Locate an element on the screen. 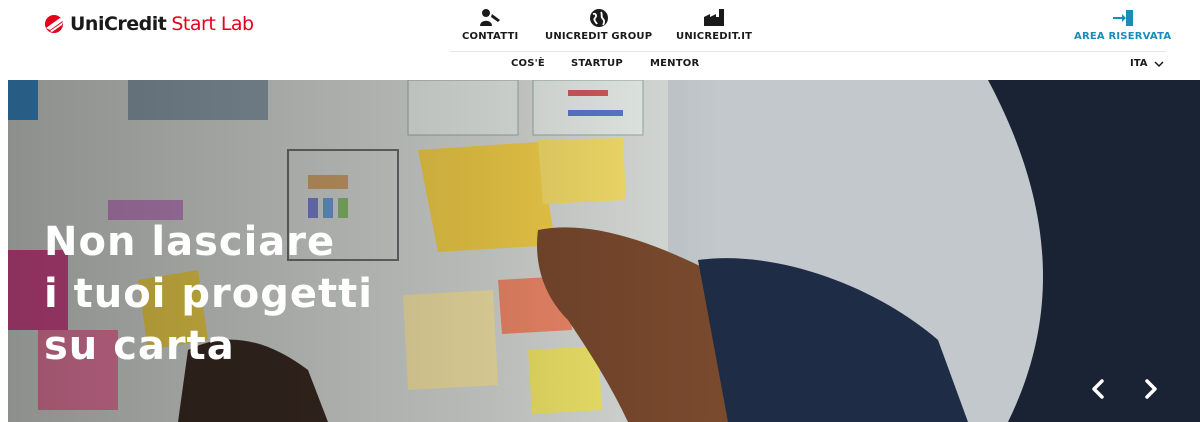 This screenshot has height=422, width=1200. headline-line-2: i tuoi progetti is located at coordinates (208, 294).